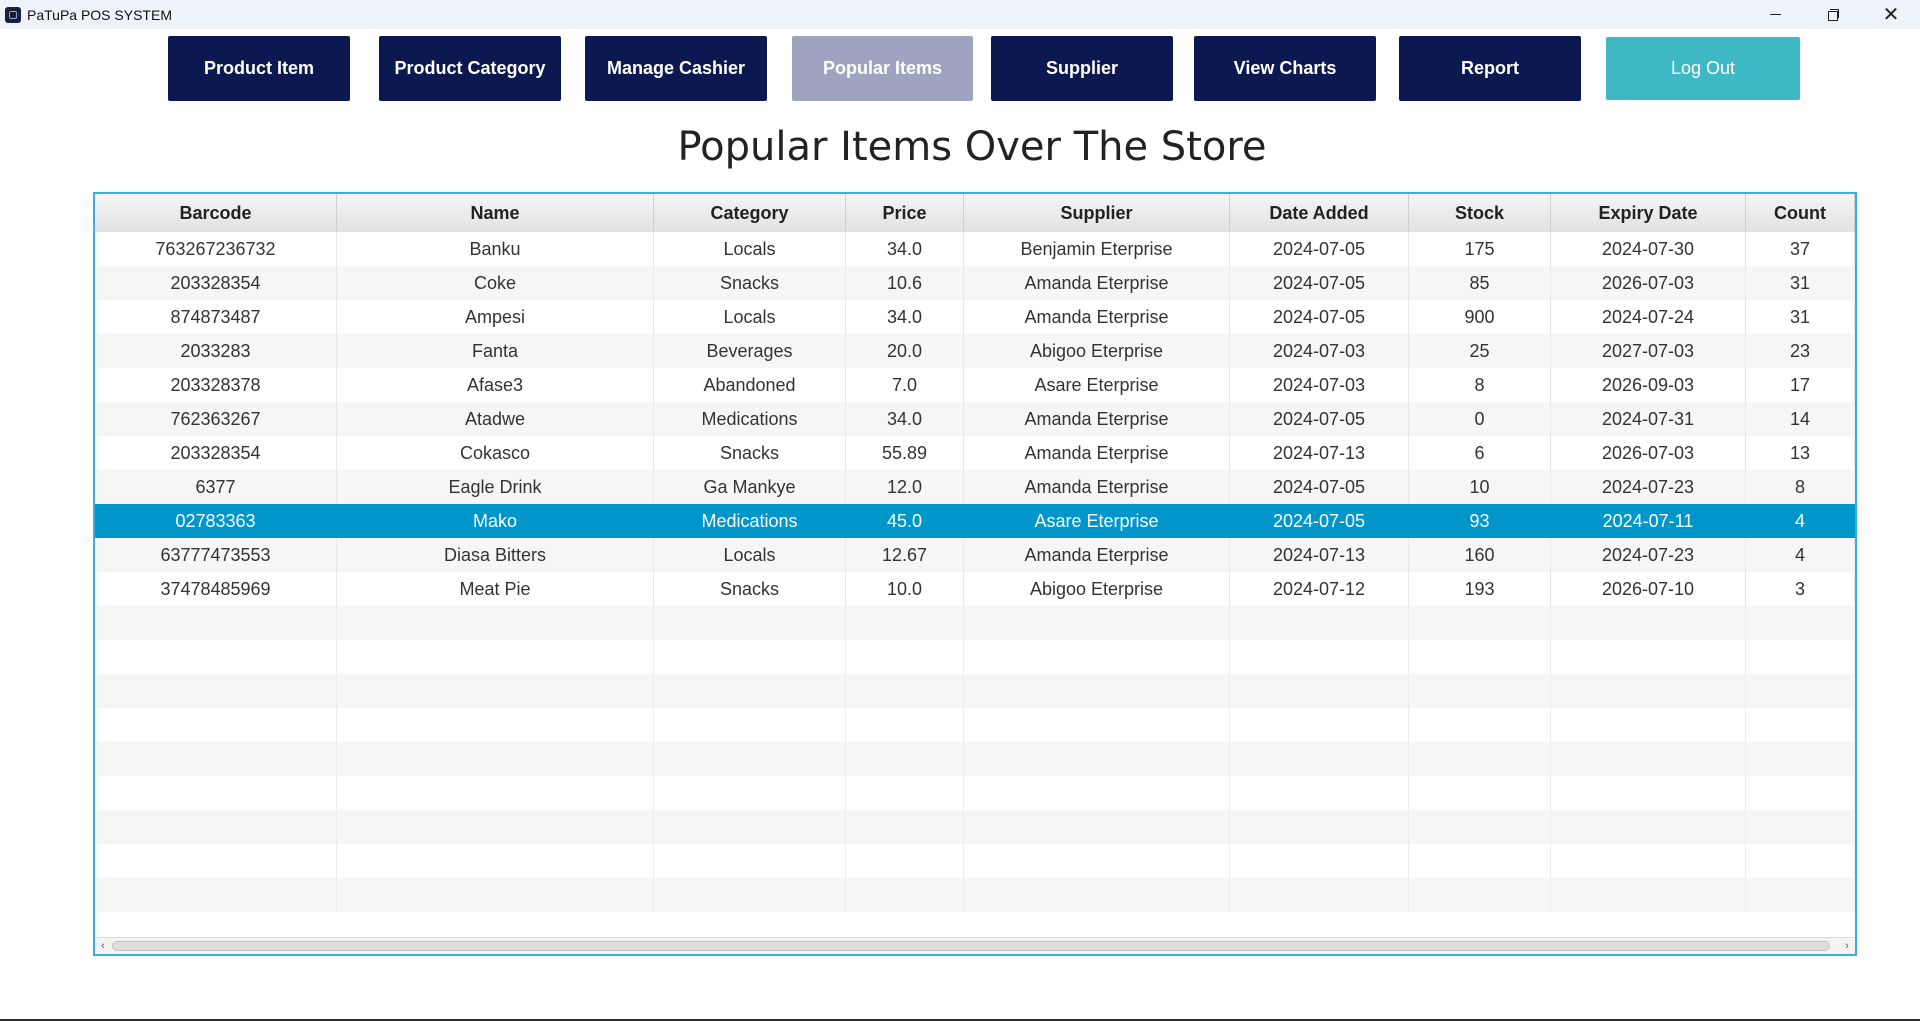  I want to click on scroll-right-icon: ›, so click(1847, 946).